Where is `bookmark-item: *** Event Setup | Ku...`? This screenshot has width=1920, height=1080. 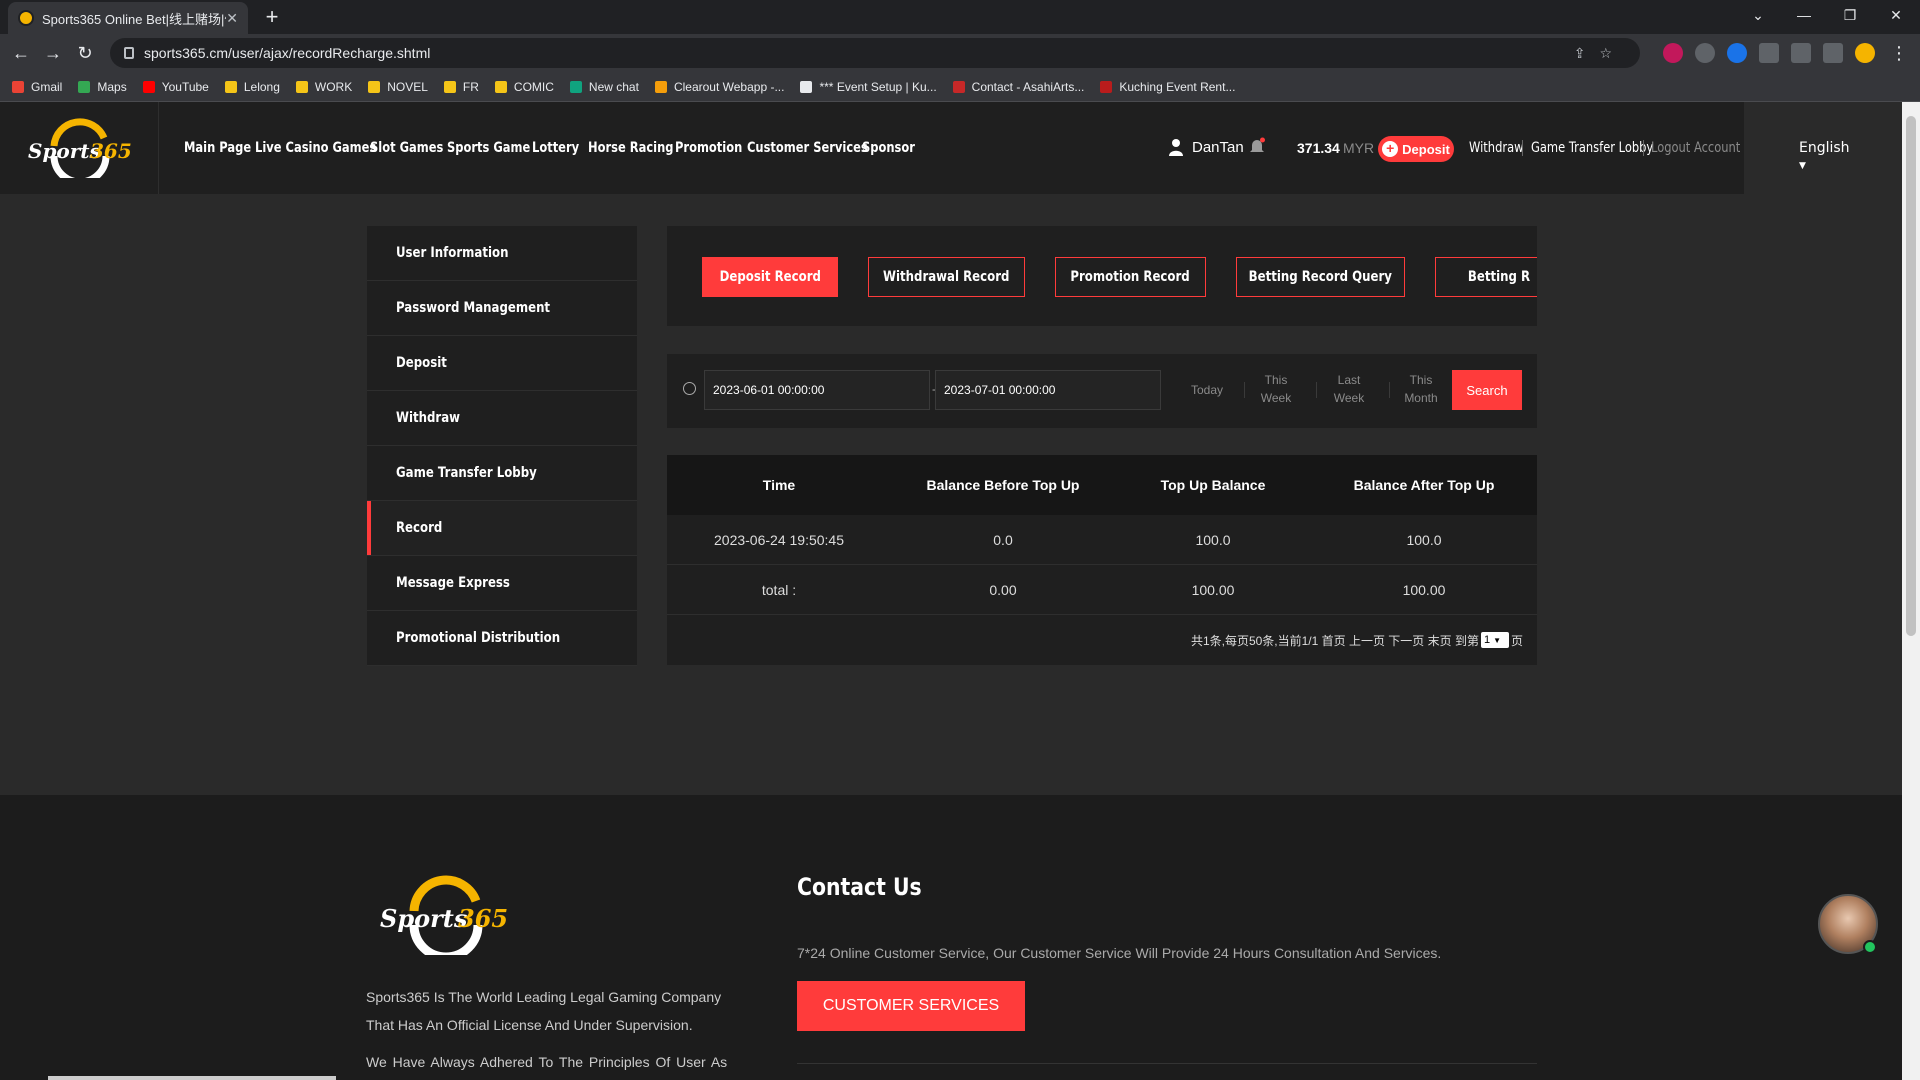
bookmark-item: *** Event Setup | Ku... is located at coordinates (868, 87).